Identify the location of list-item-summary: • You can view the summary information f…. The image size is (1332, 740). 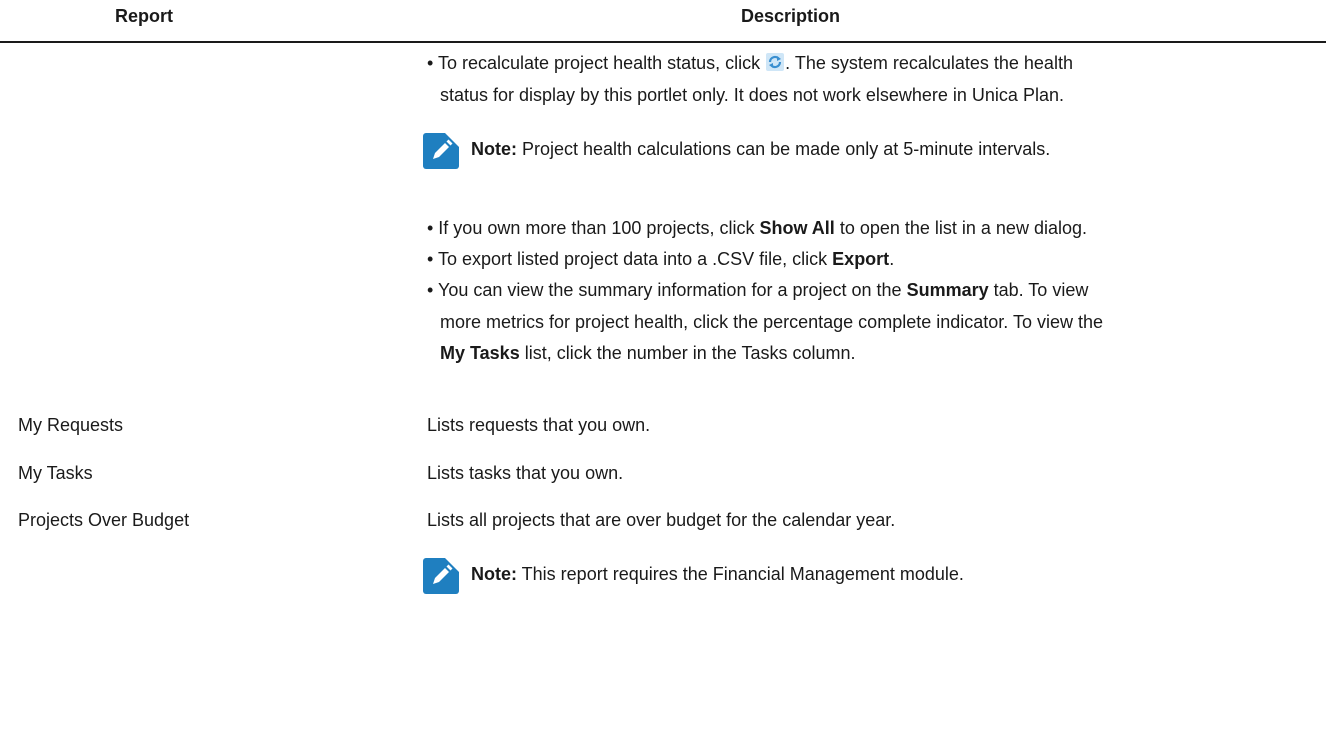
(757, 290).